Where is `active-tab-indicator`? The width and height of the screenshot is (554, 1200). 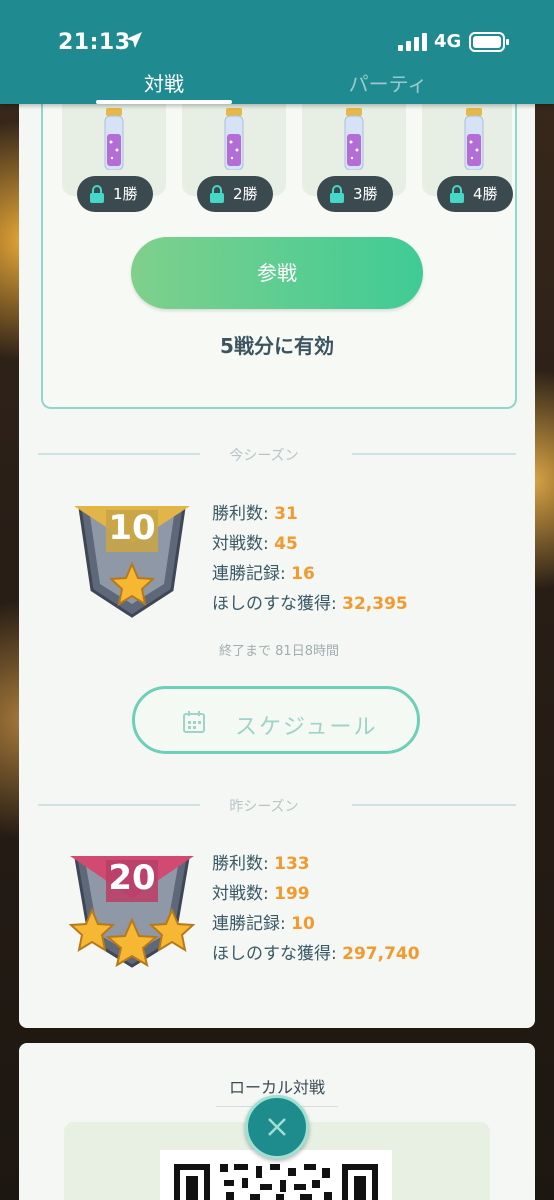
active-tab-indicator is located at coordinates (164, 102).